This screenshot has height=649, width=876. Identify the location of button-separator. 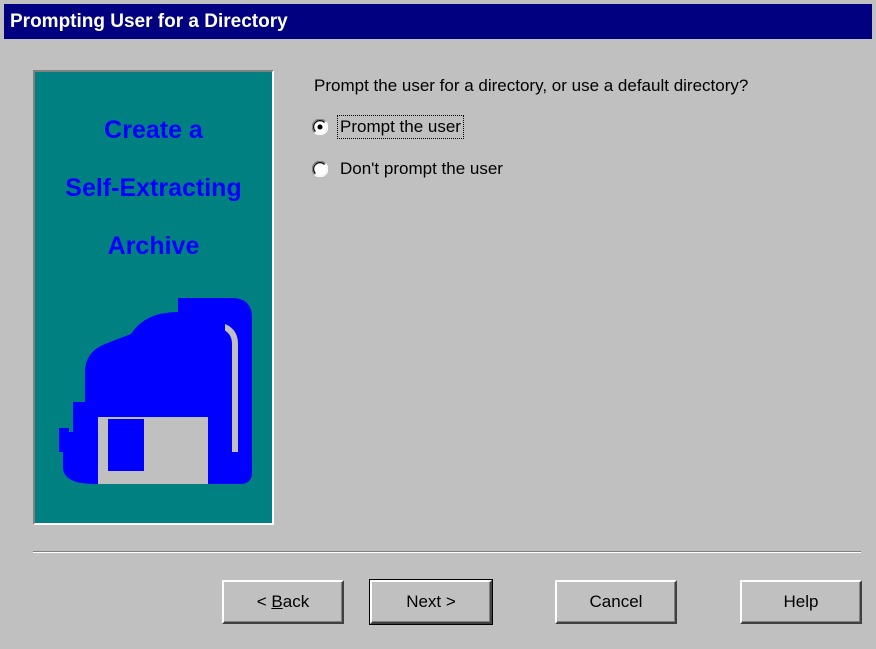
(447, 552).